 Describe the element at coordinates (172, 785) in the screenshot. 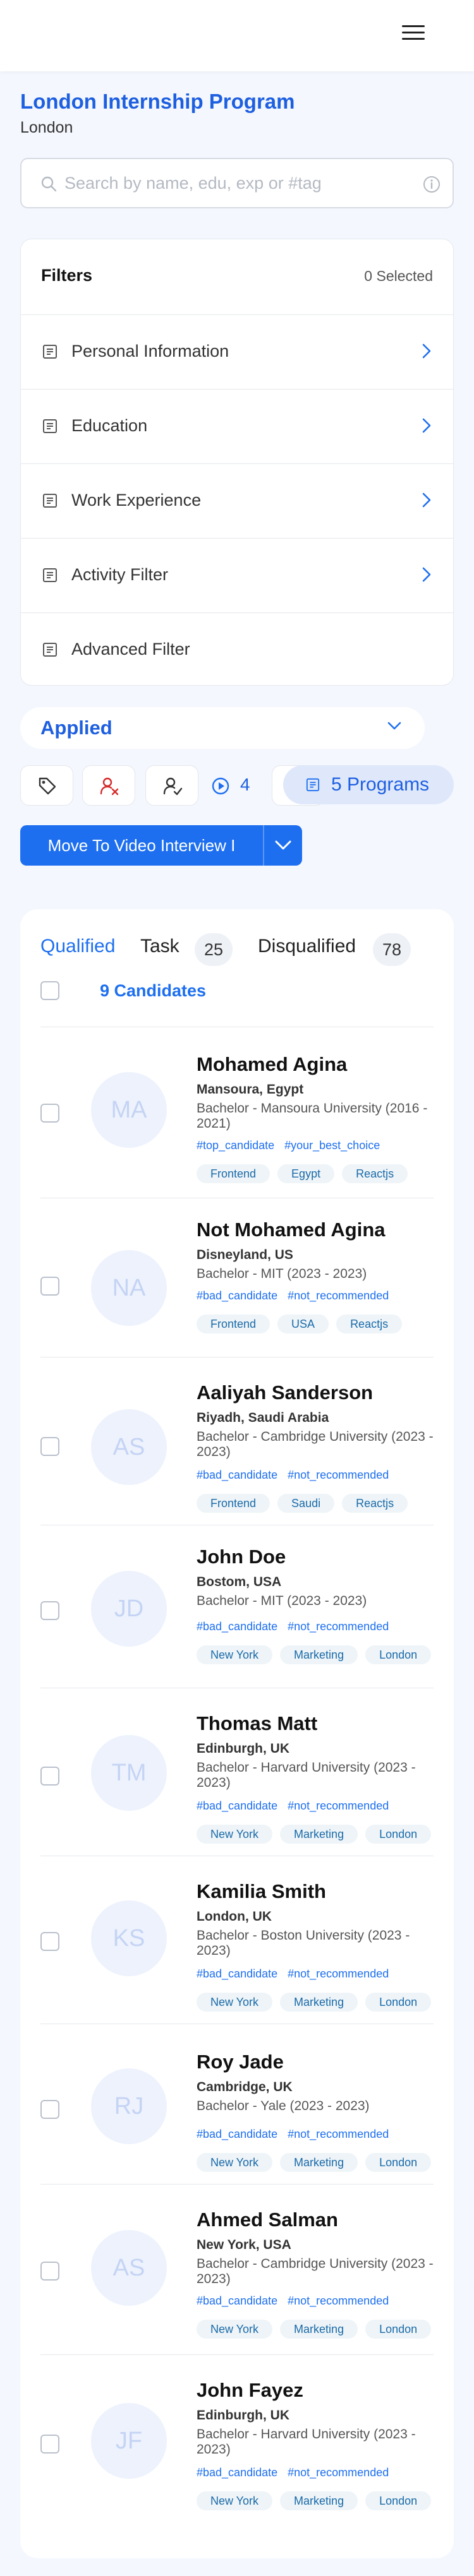

I see `qualify-button` at that location.